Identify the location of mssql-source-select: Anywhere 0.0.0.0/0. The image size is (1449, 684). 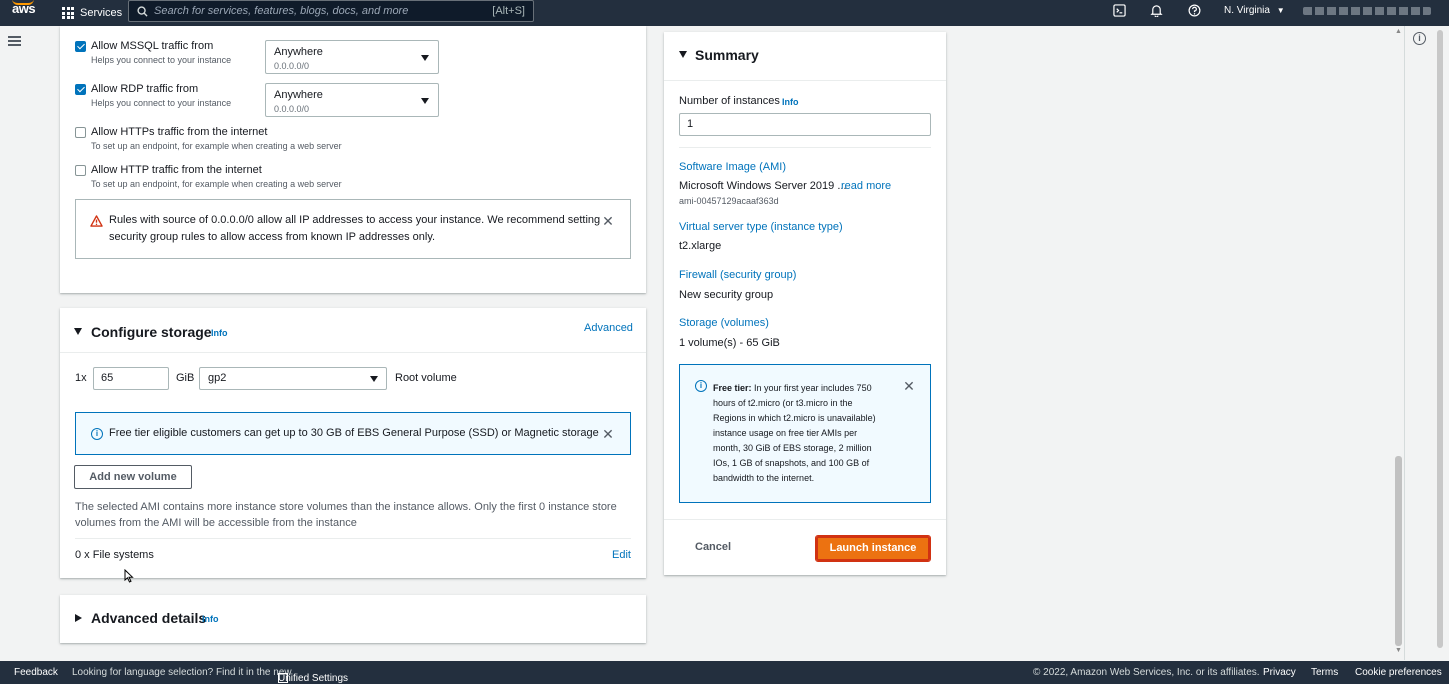
(352, 57).